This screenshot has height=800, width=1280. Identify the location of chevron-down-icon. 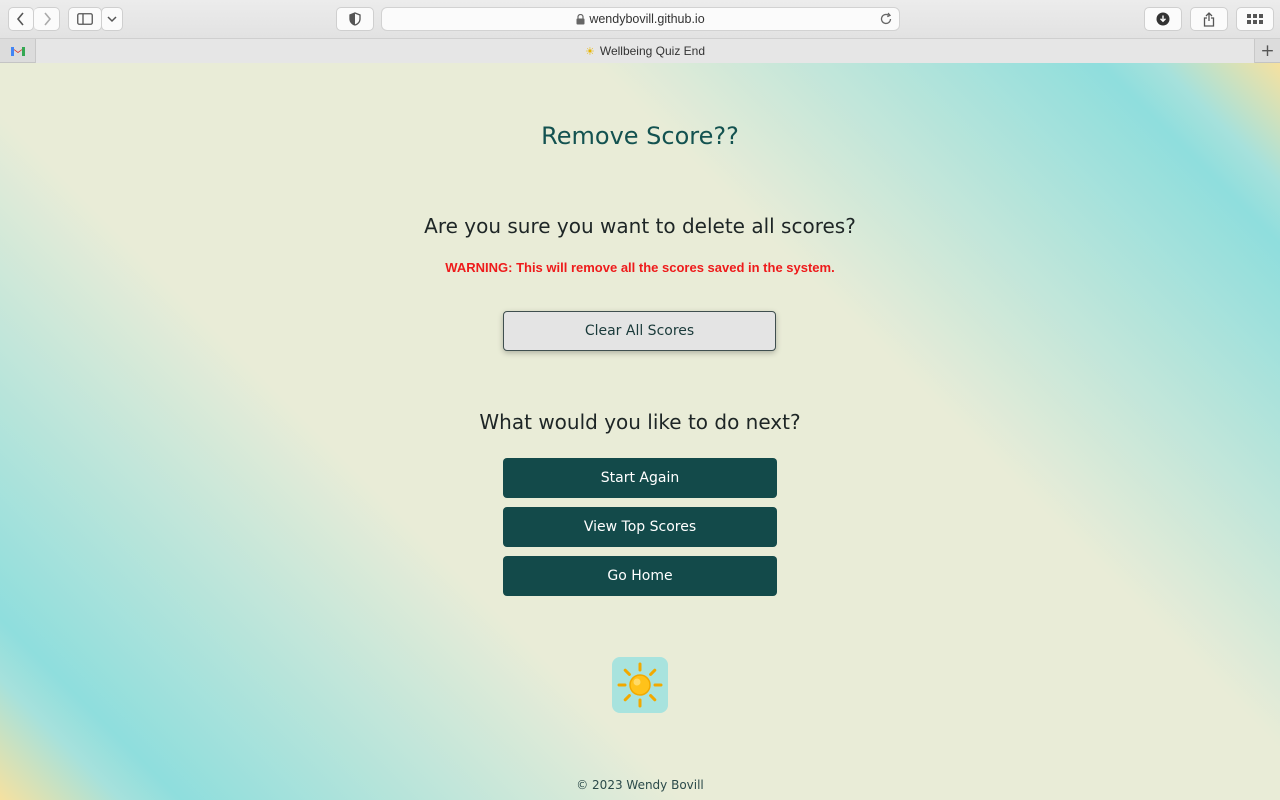
(112, 19).